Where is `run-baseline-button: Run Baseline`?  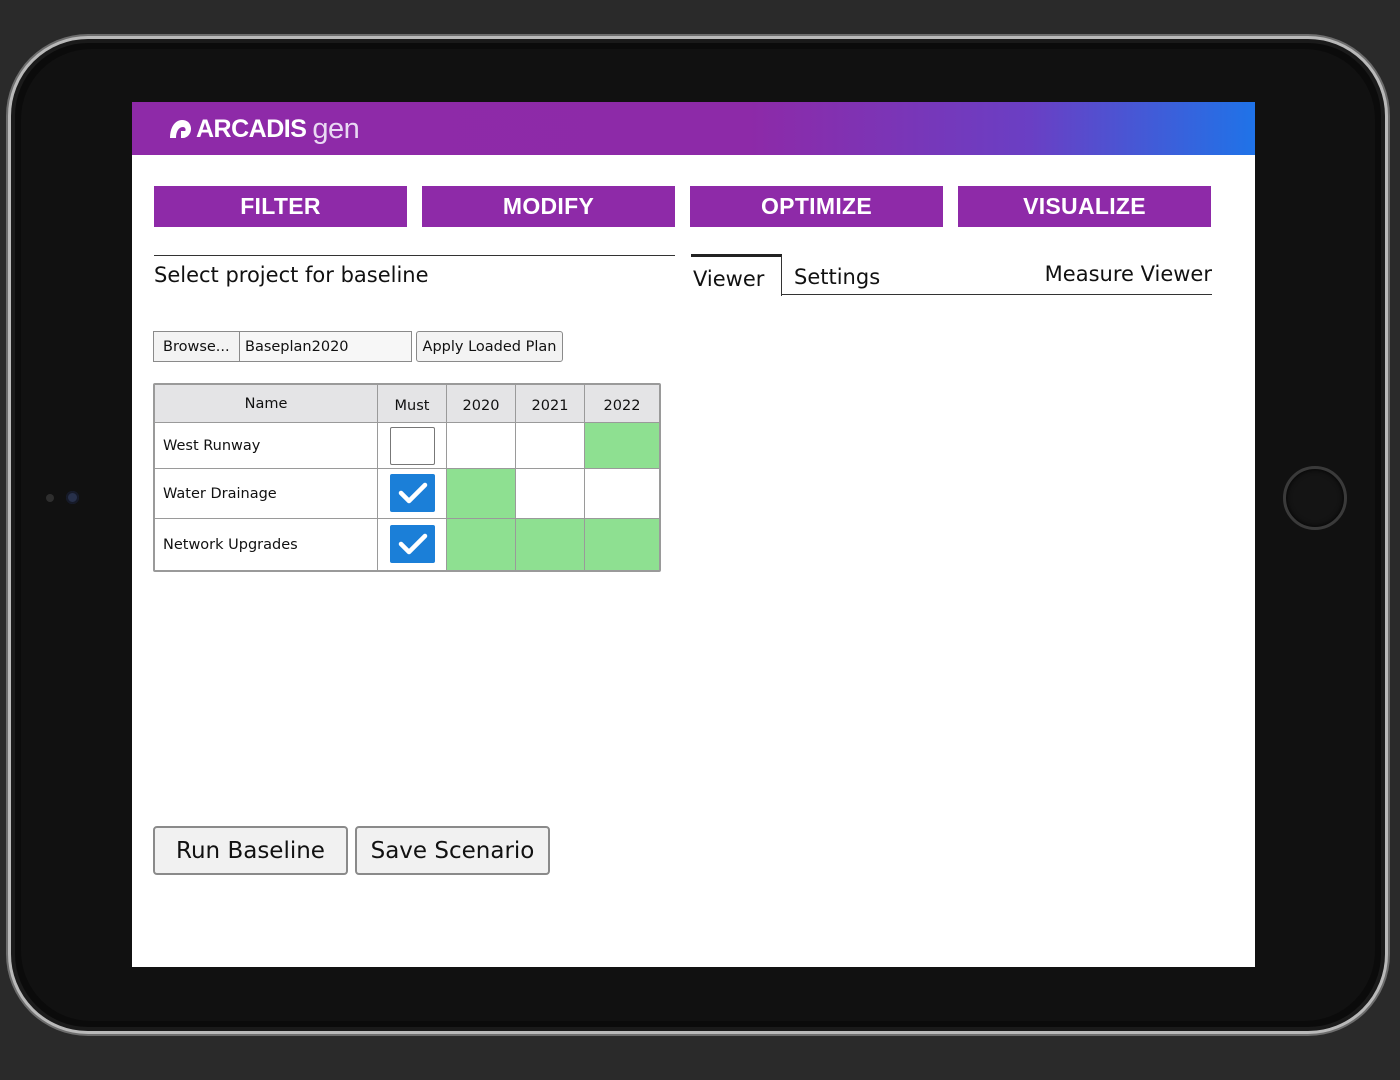 run-baseline-button: Run Baseline is located at coordinates (250, 850).